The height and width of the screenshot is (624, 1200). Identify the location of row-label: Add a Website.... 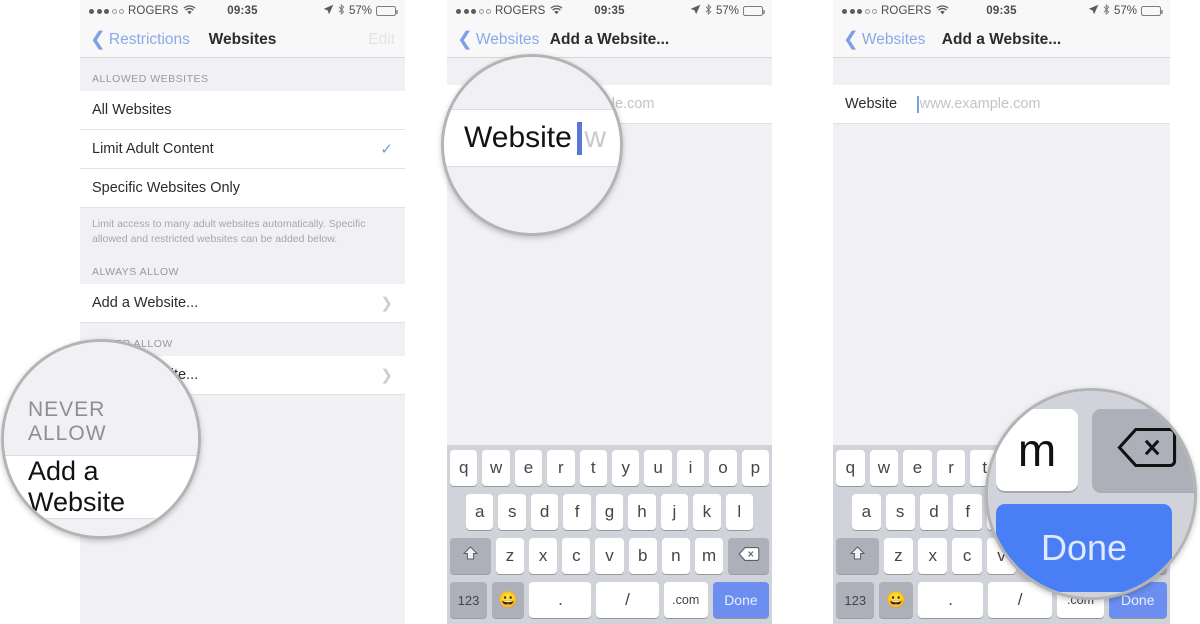
(145, 303).